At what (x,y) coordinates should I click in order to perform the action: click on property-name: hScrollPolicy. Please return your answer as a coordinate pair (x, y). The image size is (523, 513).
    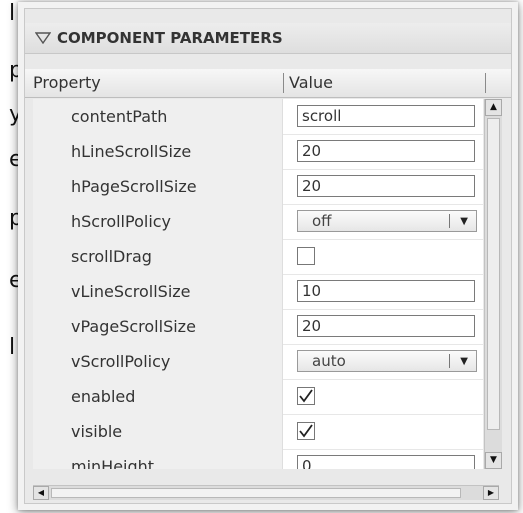
    Looking at the image, I should click on (158, 221).